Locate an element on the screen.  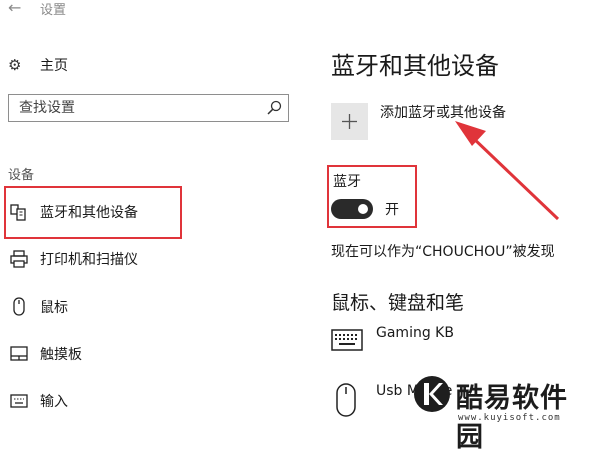
watermark-logo-icon is located at coordinates (432, 394).